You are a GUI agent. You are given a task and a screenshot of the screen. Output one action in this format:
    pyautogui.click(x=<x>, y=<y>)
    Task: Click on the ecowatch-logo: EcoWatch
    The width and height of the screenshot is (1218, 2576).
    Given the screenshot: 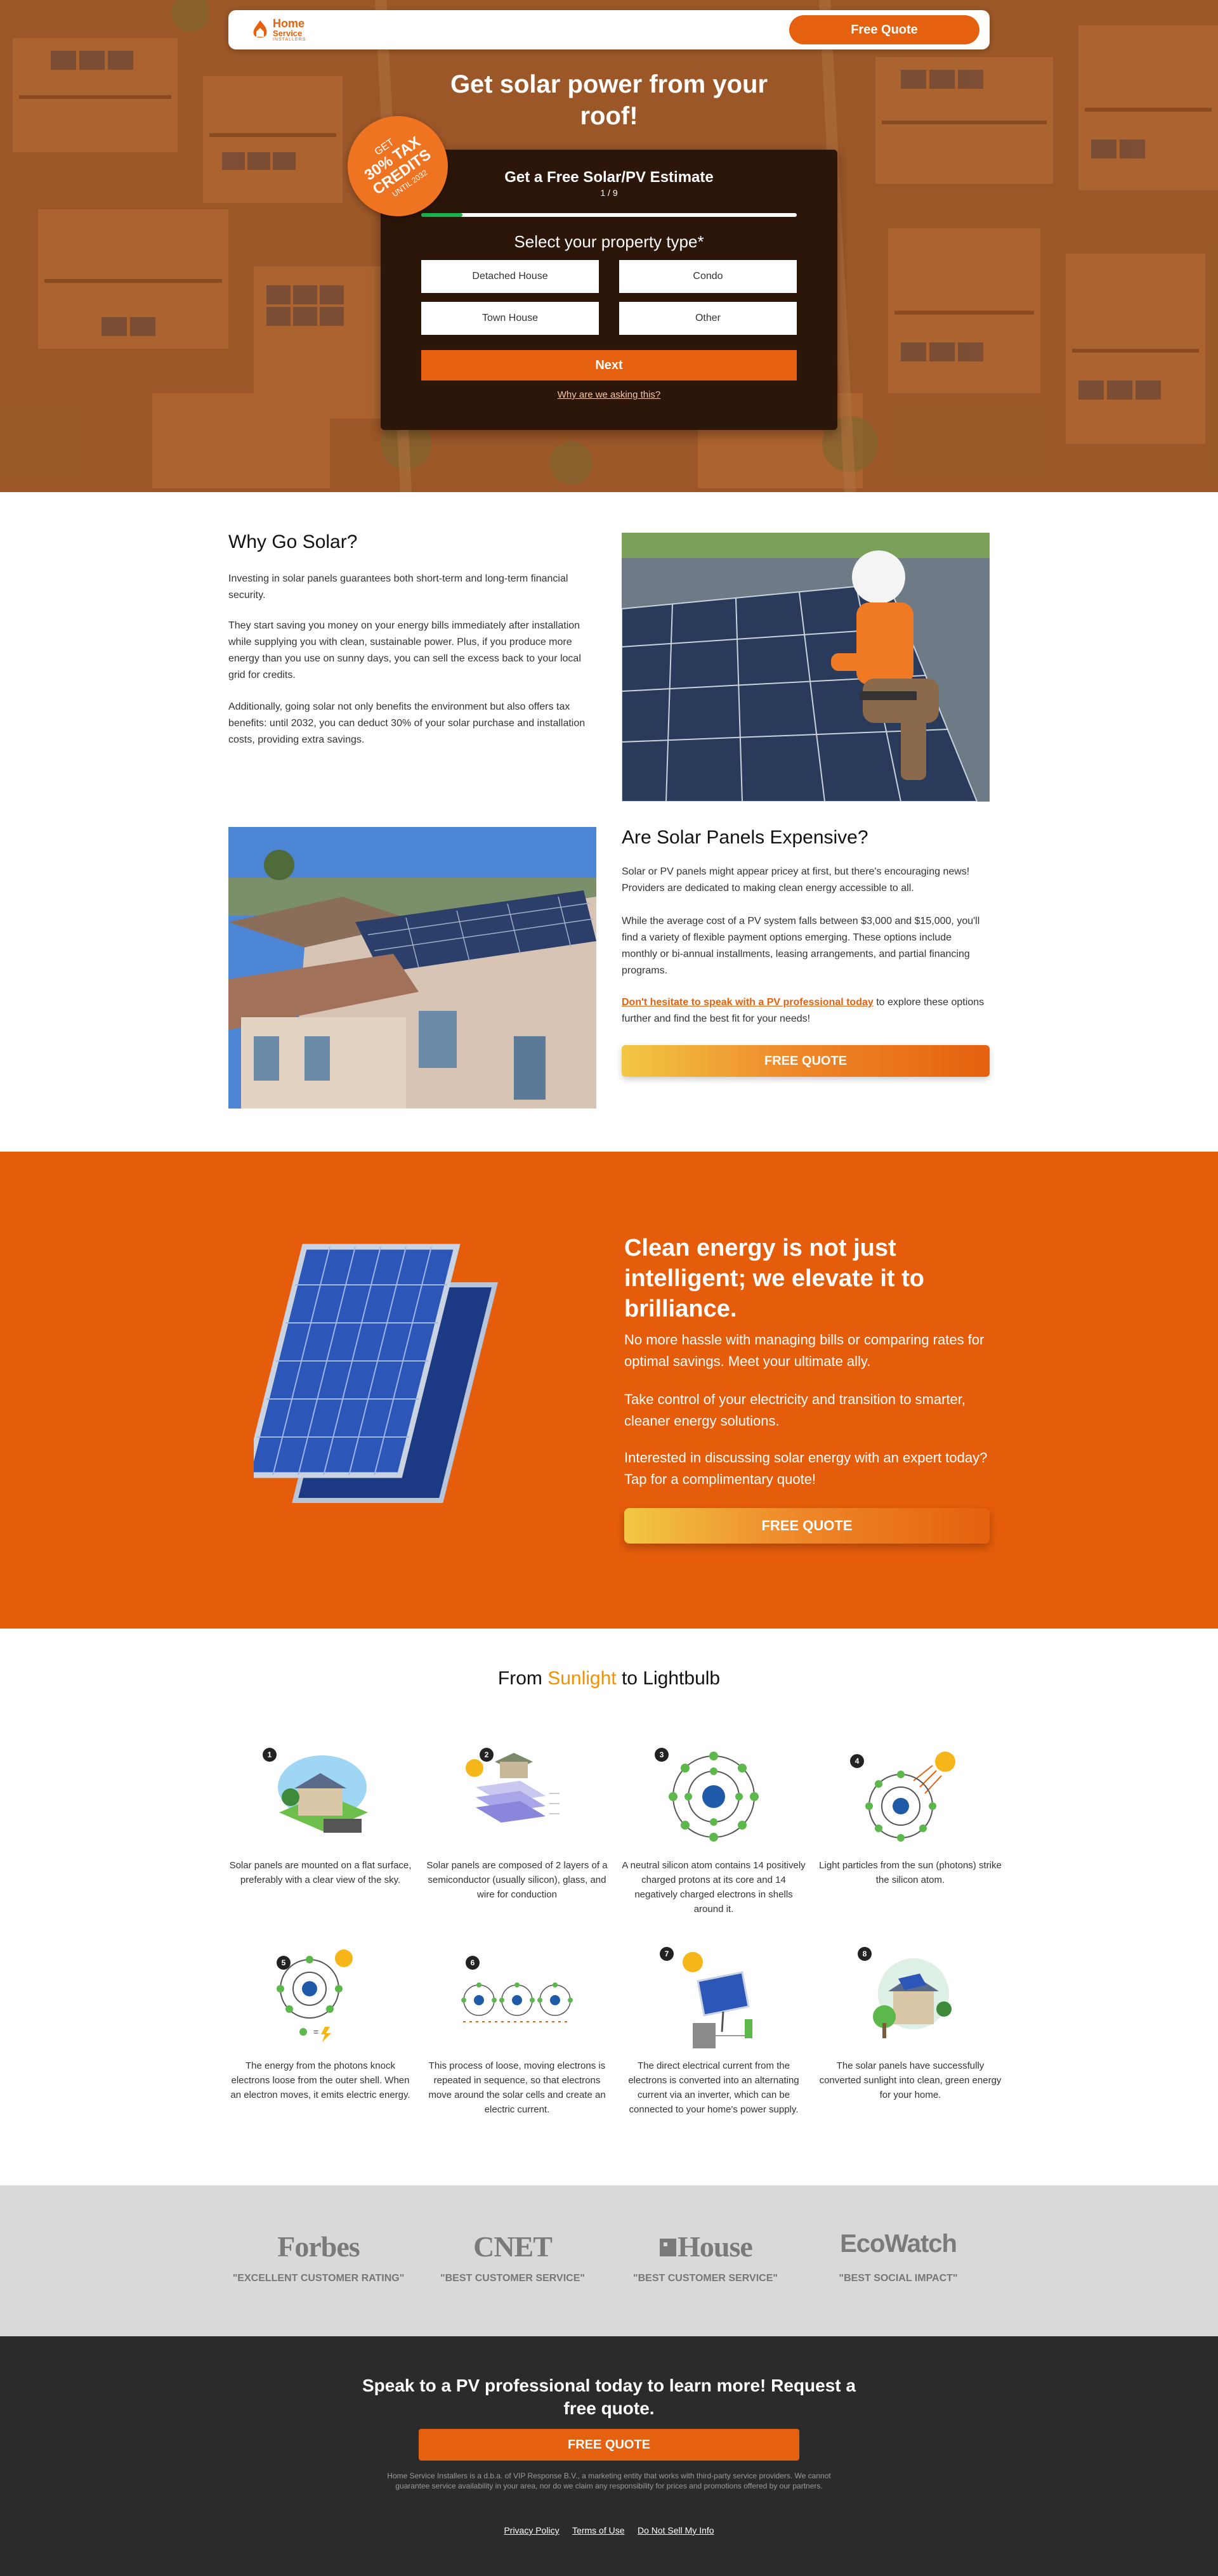 What is the action you would take?
    pyautogui.click(x=899, y=2244)
    